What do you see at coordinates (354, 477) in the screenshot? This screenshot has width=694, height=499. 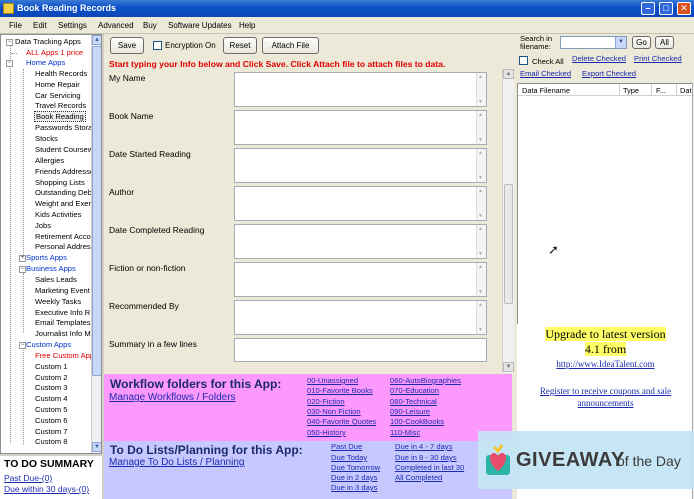 I see `todo-filter-link: Due in 2 days` at bounding box center [354, 477].